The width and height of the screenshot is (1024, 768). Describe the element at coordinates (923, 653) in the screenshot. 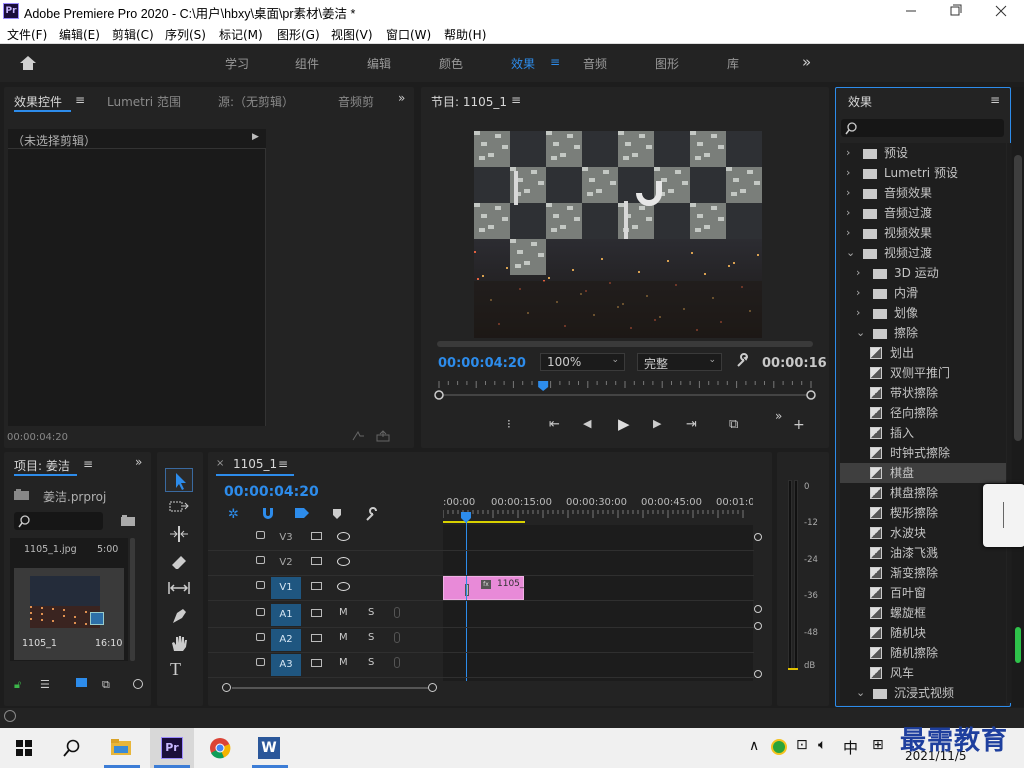

I see `effect-item: 随机擦除` at that location.